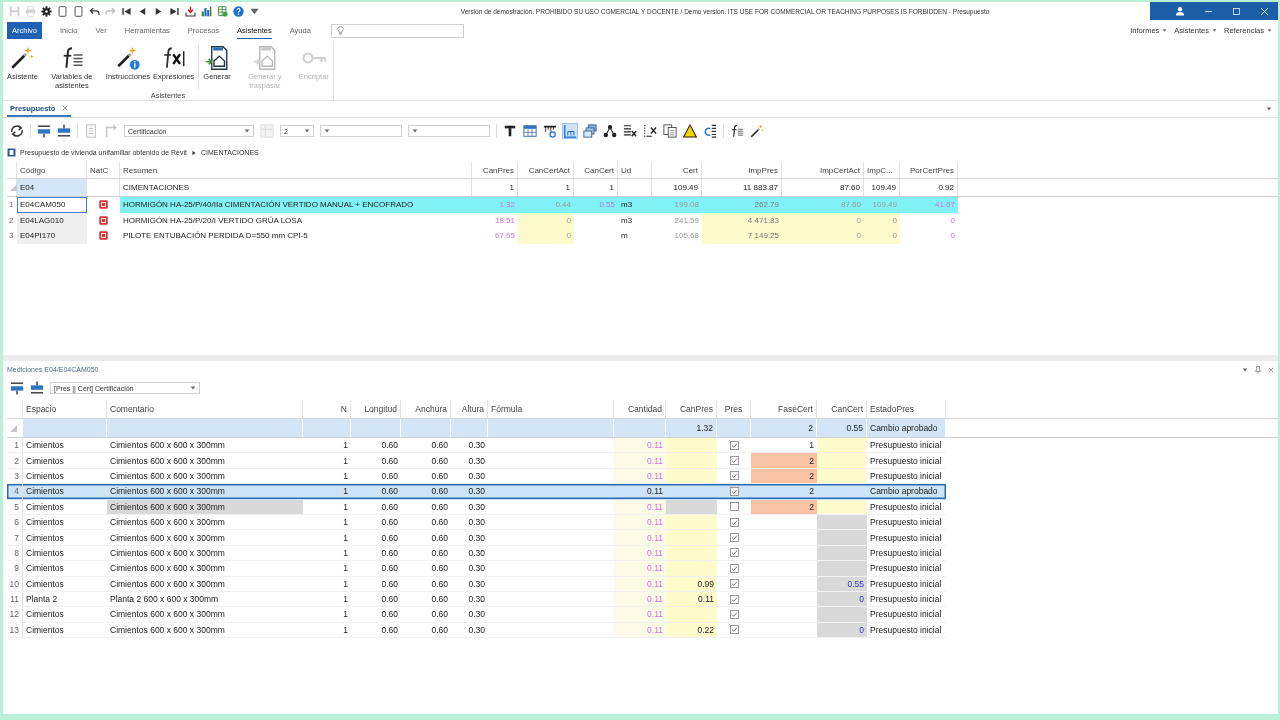 The width and height of the screenshot is (1280, 720). I want to click on bars-icon, so click(710, 131).